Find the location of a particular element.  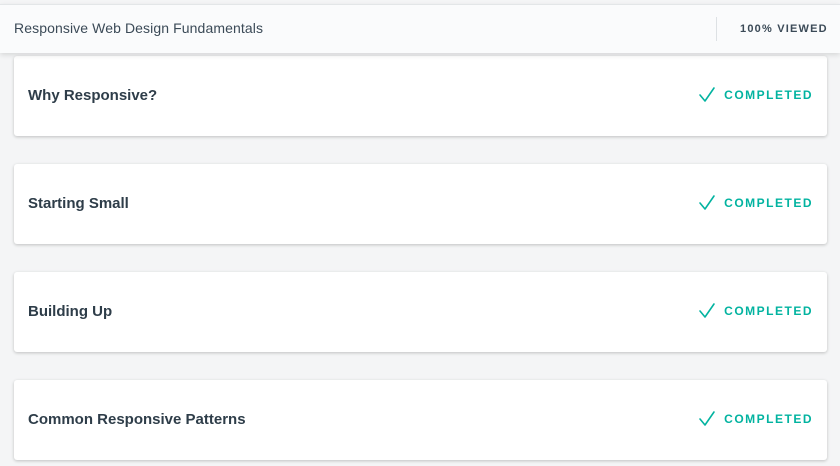

lesson-title: Common Responsive Patterns is located at coordinates (137, 419).